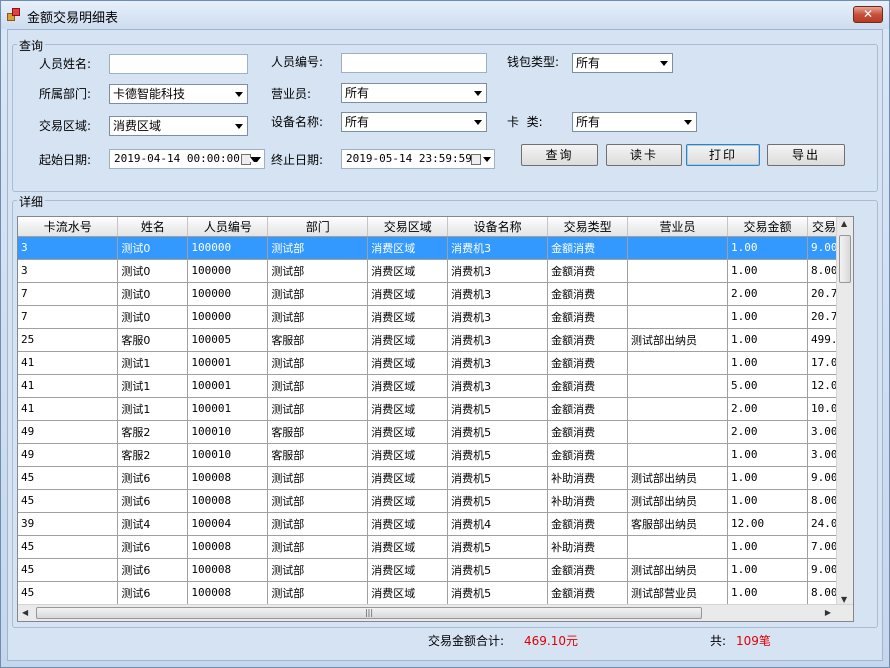 Image resolution: width=890 pixels, height=668 pixels. Describe the element at coordinates (723, 155) in the screenshot. I see `print-button: 打印` at that location.